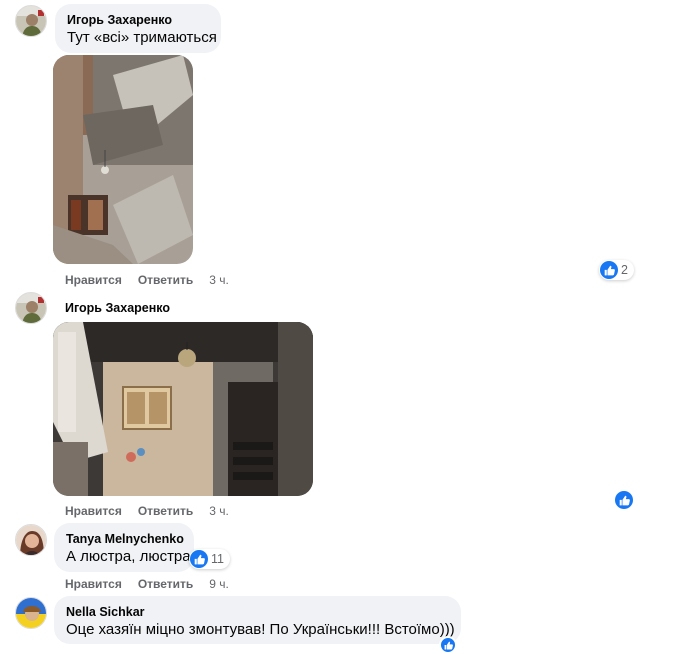  Describe the element at coordinates (142, 37) in the screenshot. I see `comment-text: Тут «всі» тримаються` at that location.